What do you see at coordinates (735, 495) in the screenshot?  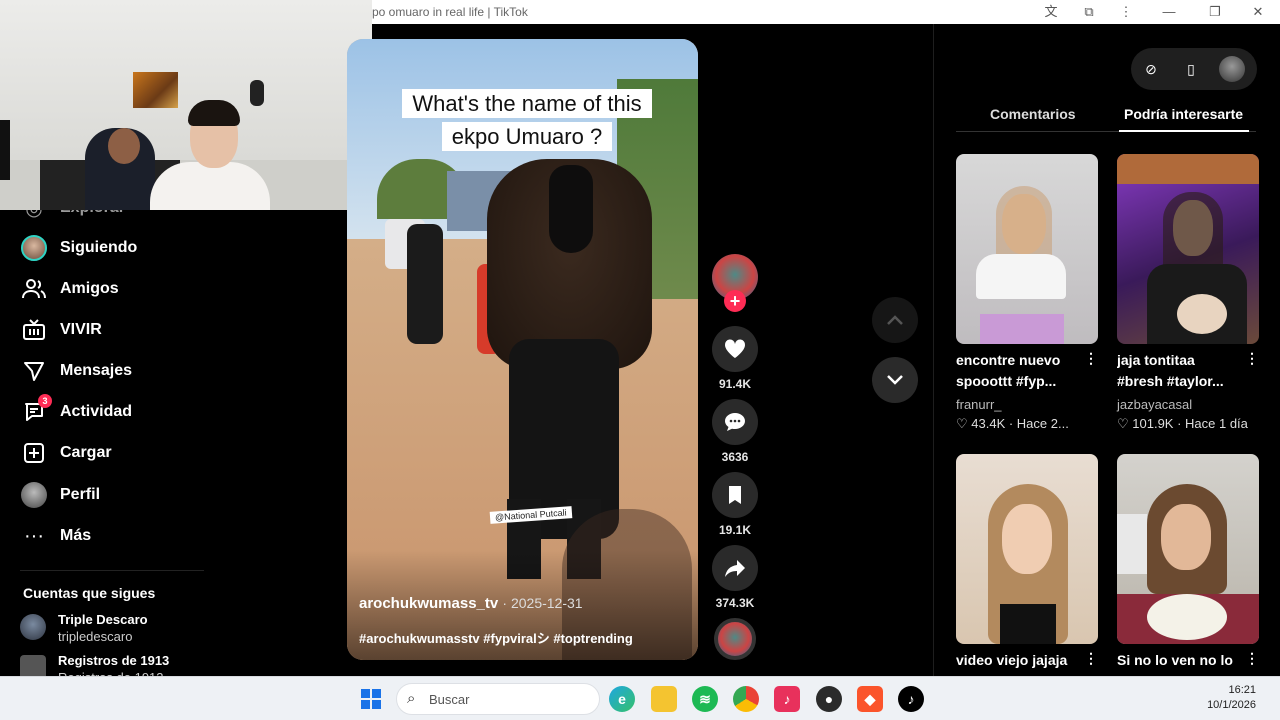 I see `save-button` at bounding box center [735, 495].